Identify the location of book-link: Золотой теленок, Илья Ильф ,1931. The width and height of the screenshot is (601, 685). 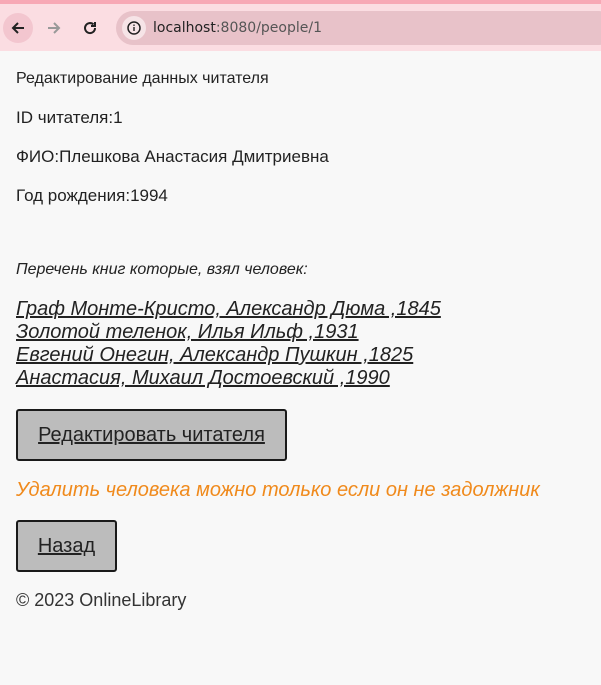
(228, 332).